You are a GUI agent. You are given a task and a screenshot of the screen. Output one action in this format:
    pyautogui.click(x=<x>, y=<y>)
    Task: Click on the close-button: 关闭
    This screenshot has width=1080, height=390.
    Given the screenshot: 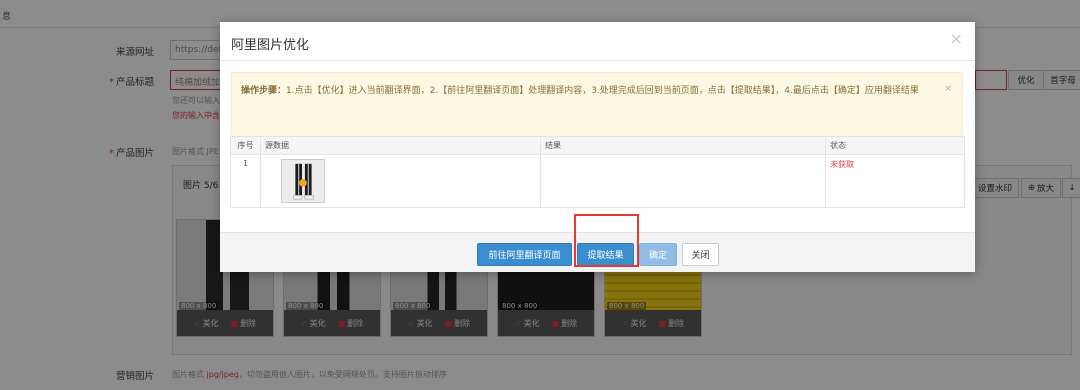 What is the action you would take?
    pyautogui.click(x=700, y=254)
    